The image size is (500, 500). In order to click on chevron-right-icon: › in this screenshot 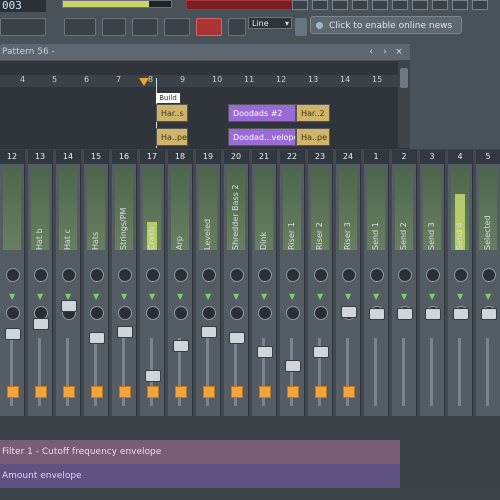, I will do `click(385, 52)`.